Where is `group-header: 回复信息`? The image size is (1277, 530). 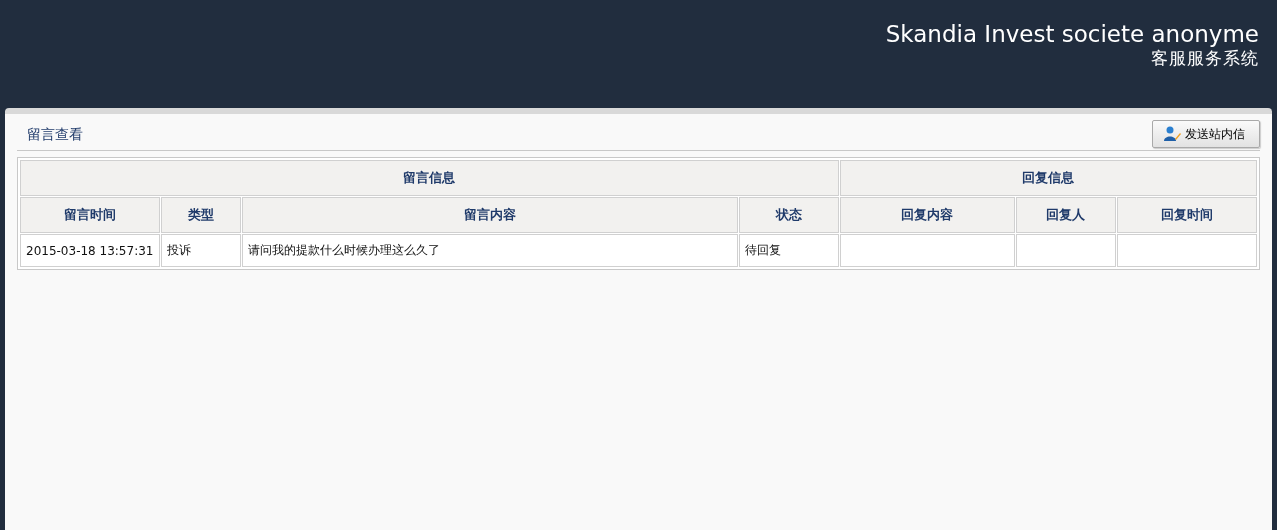 group-header: 回复信息 is located at coordinates (1048, 178).